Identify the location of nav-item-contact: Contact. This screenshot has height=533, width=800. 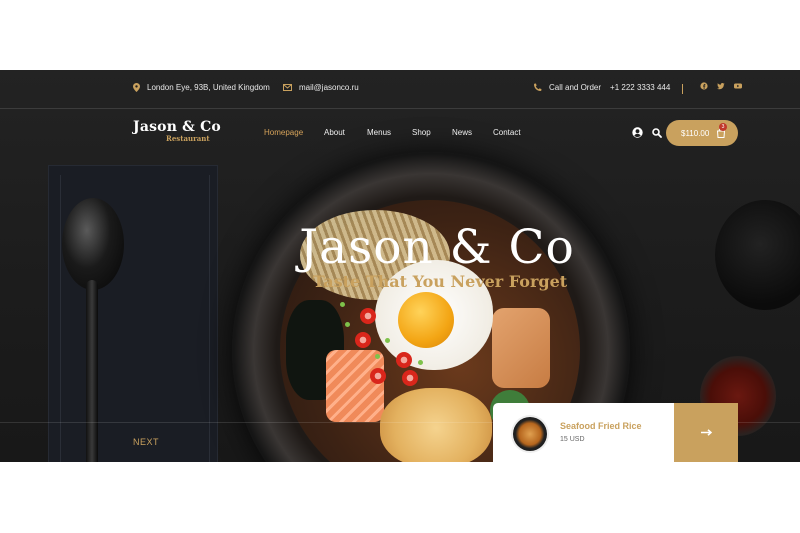
(507, 132).